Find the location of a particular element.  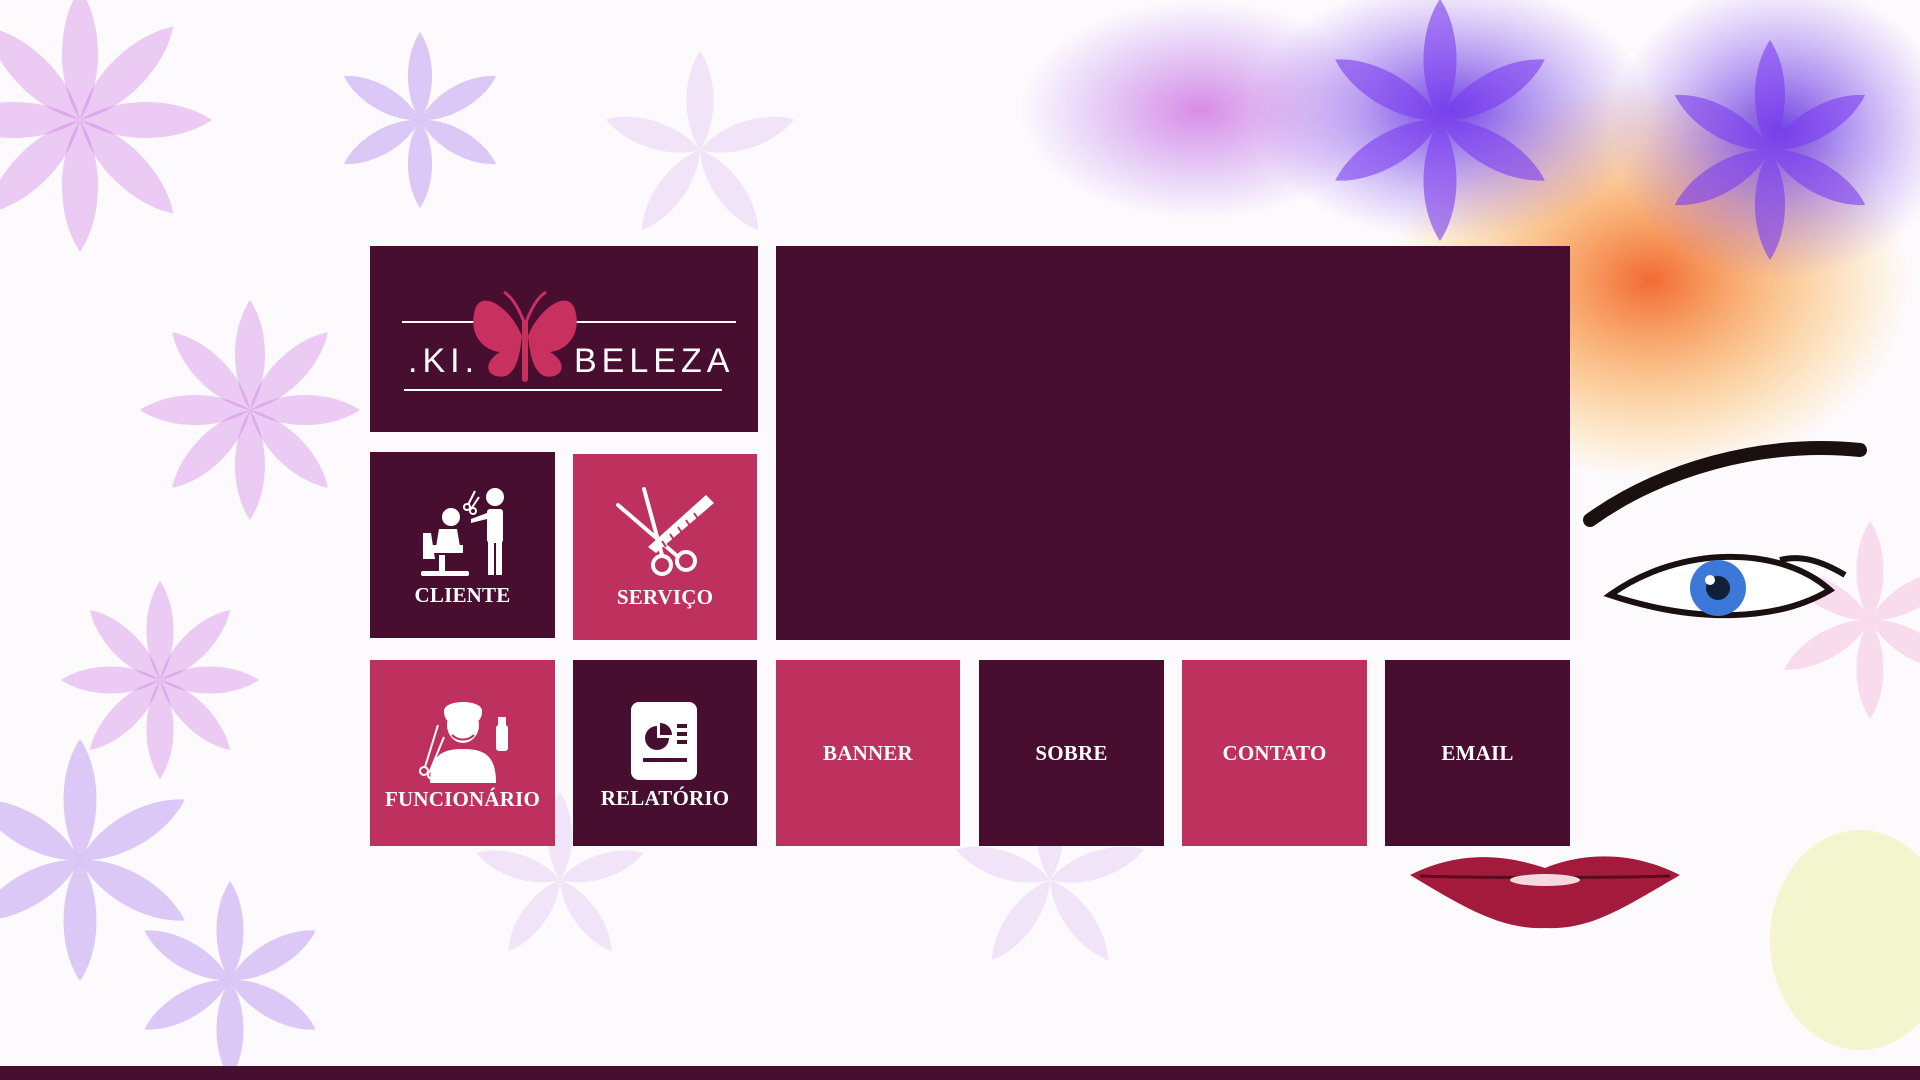

contato-label: CONTATO is located at coordinates (1274, 752).